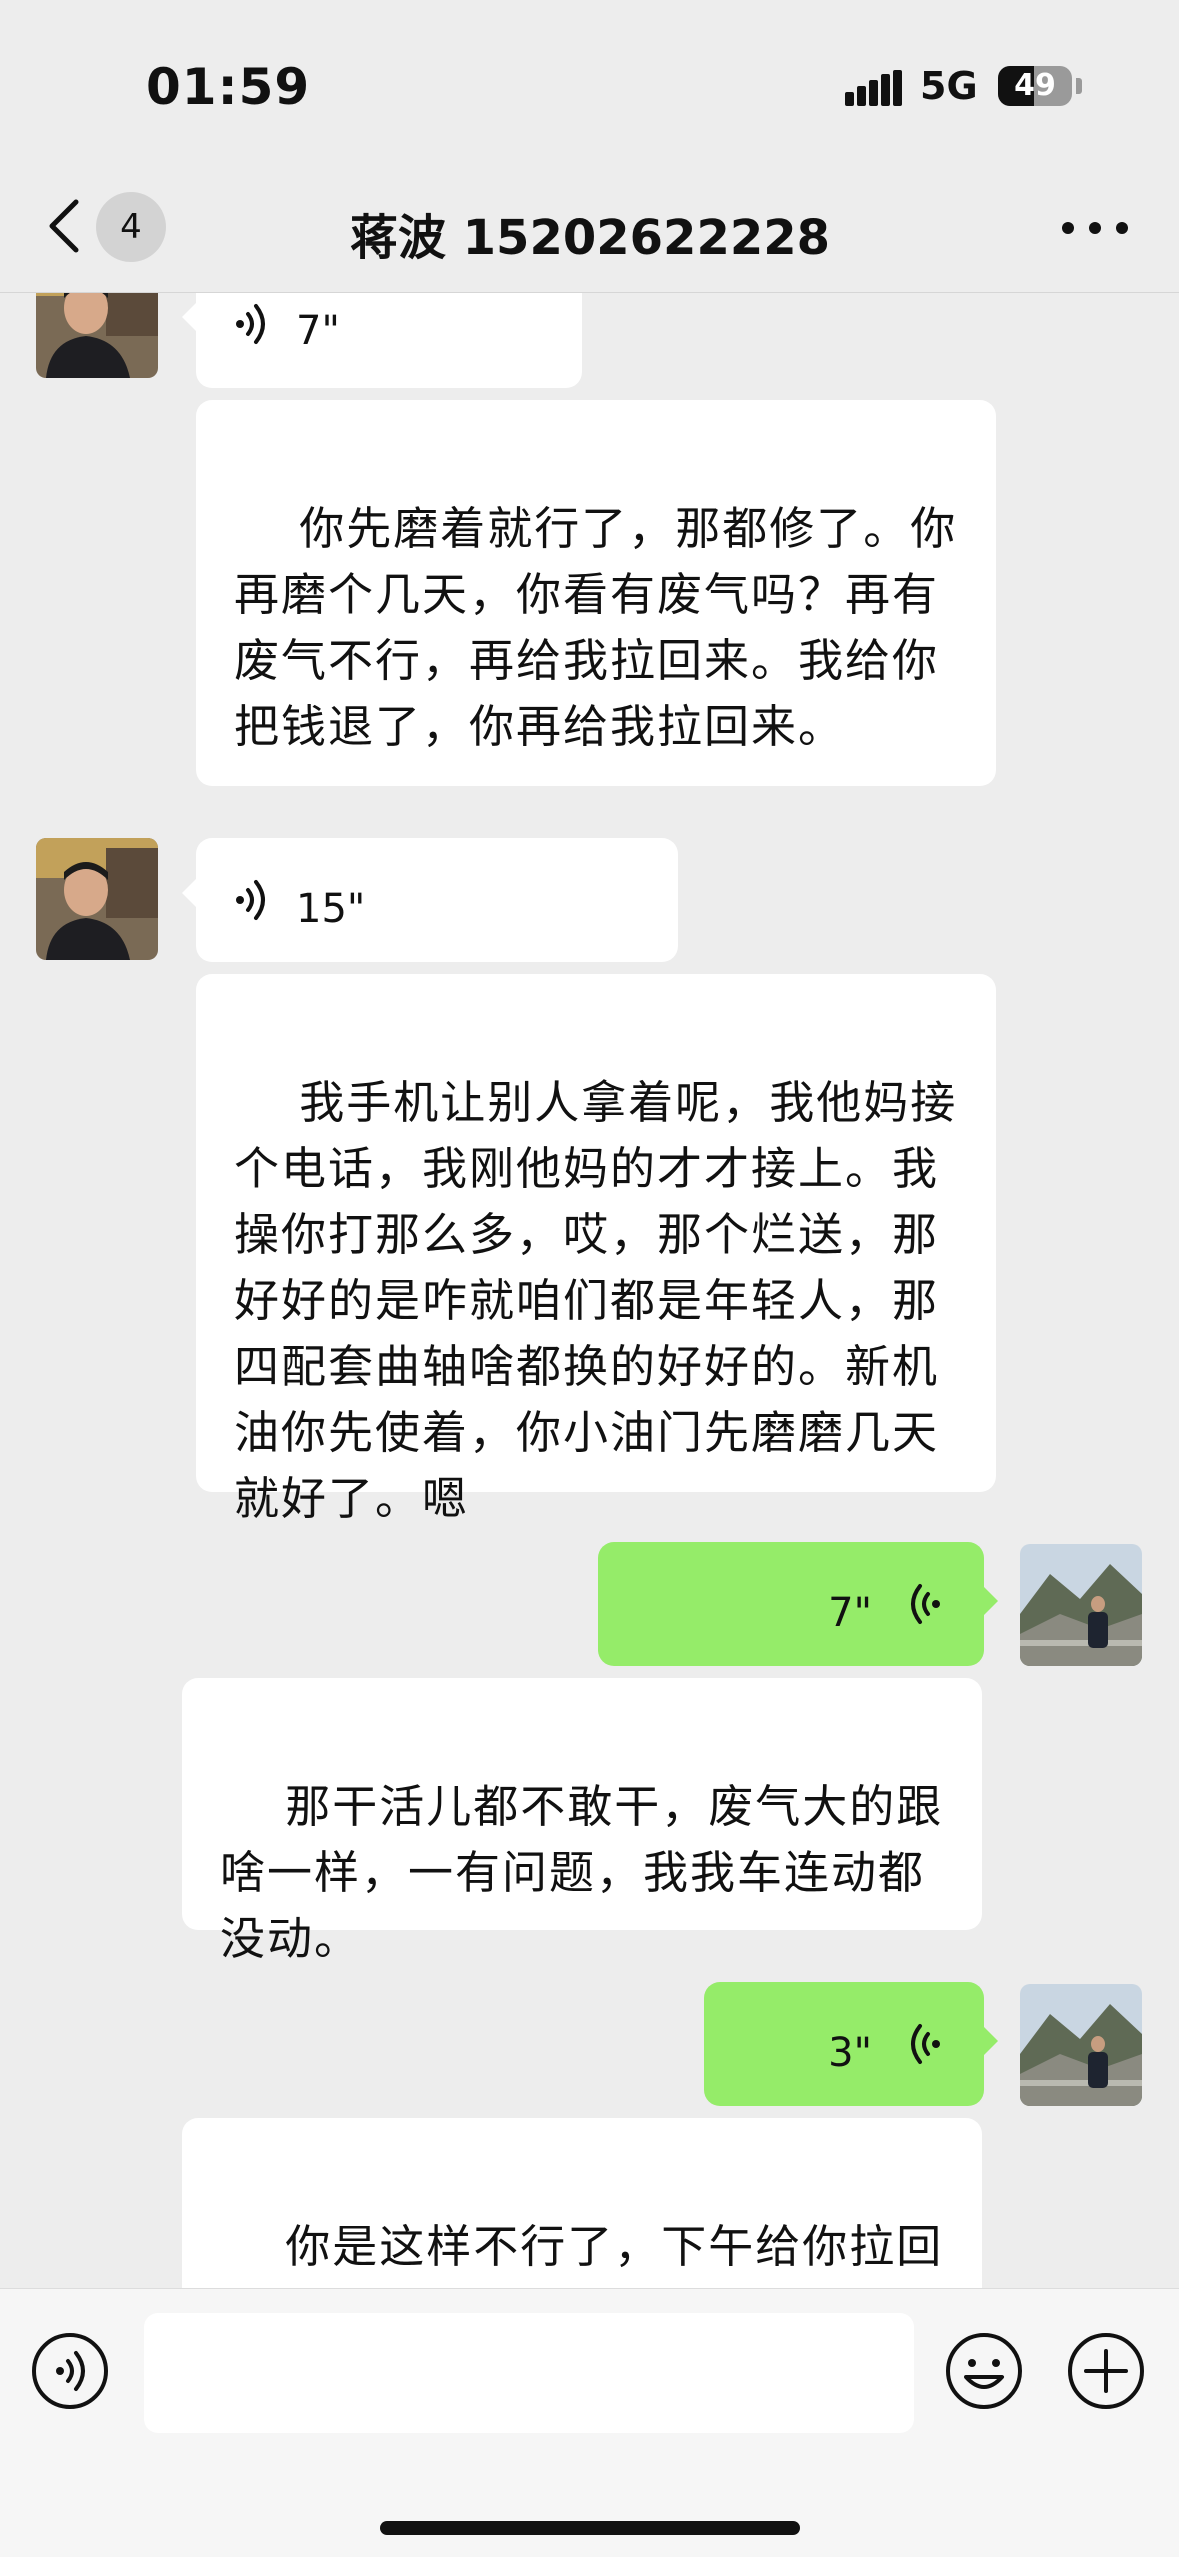  What do you see at coordinates (529, 2373) in the screenshot?
I see `message-input` at bounding box center [529, 2373].